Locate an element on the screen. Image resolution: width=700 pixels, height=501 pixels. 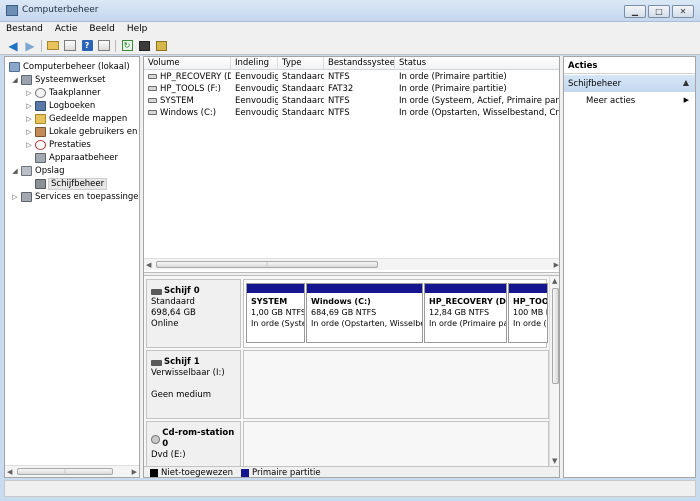
volume-filesystem: NTFS is located at coordinates (339, 113).